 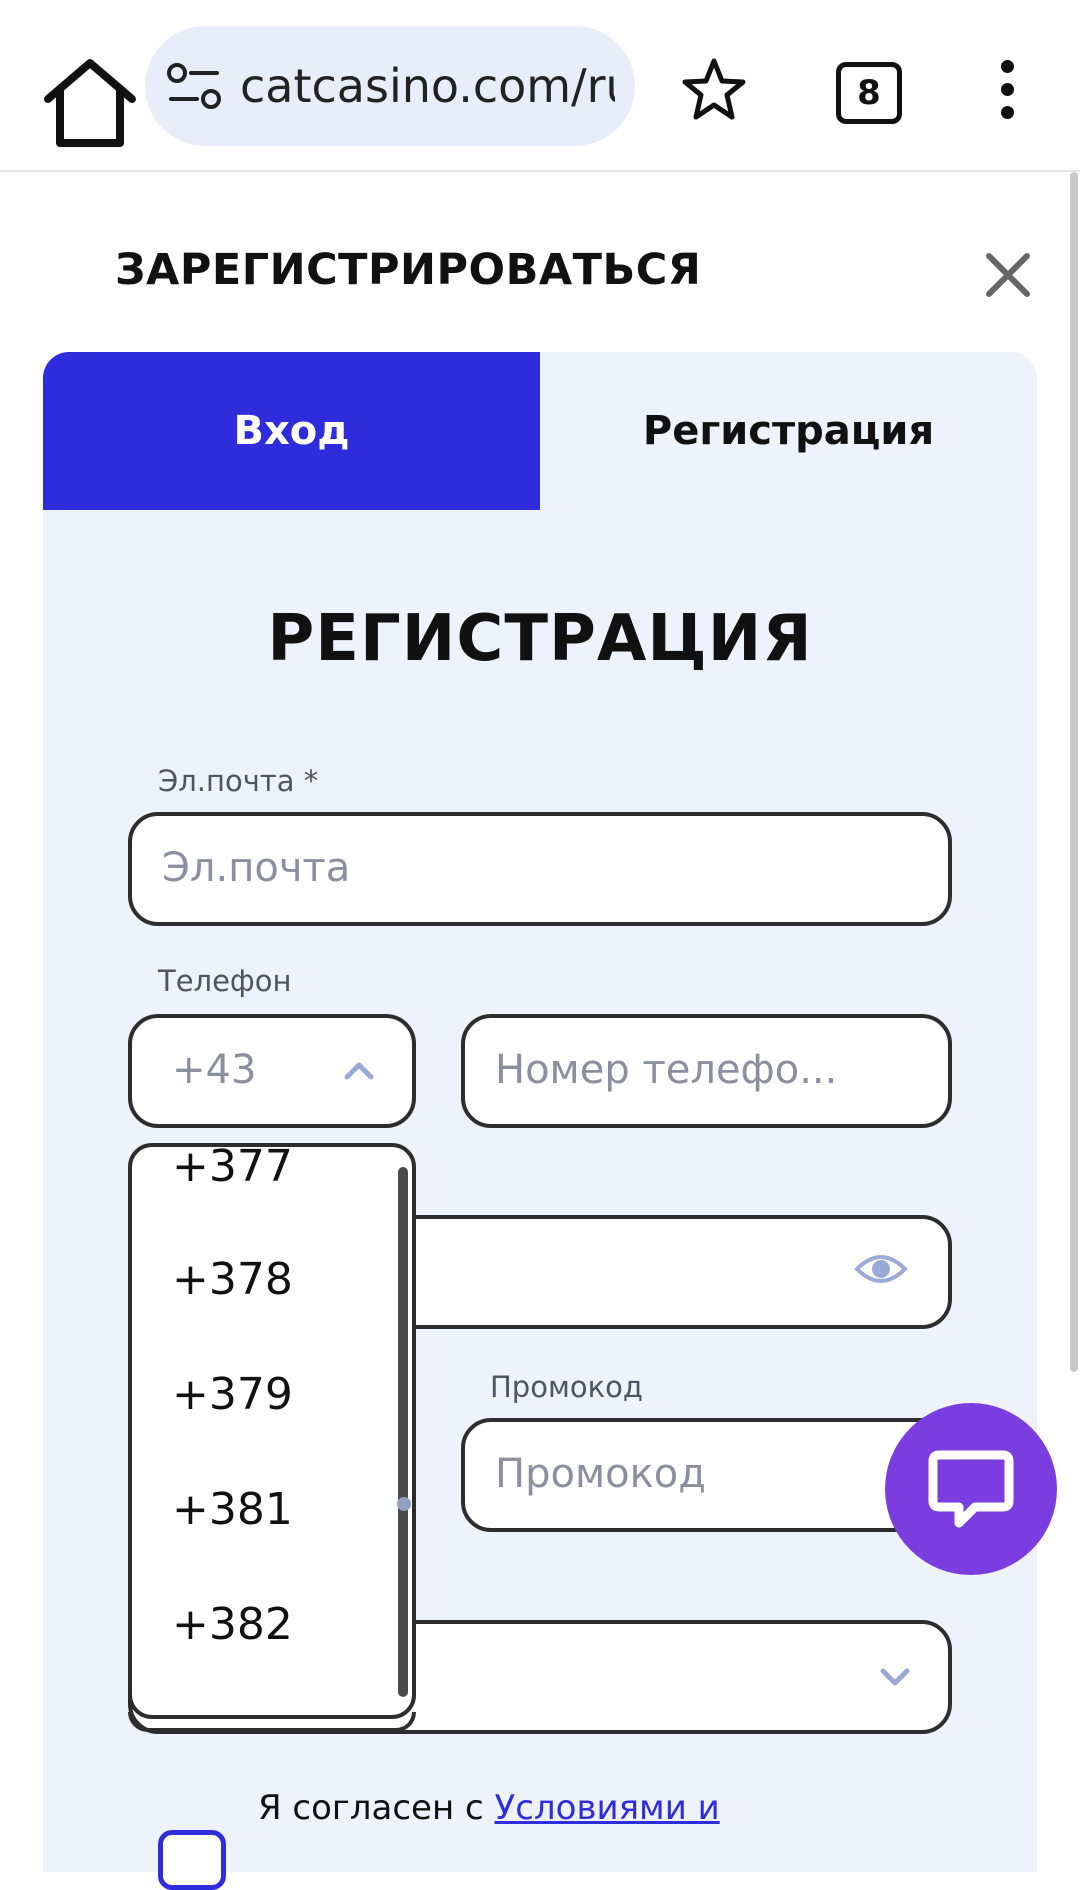 What do you see at coordinates (232, 1624) in the screenshot?
I see `dropdown-option: +382` at bounding box center [232, 1624].